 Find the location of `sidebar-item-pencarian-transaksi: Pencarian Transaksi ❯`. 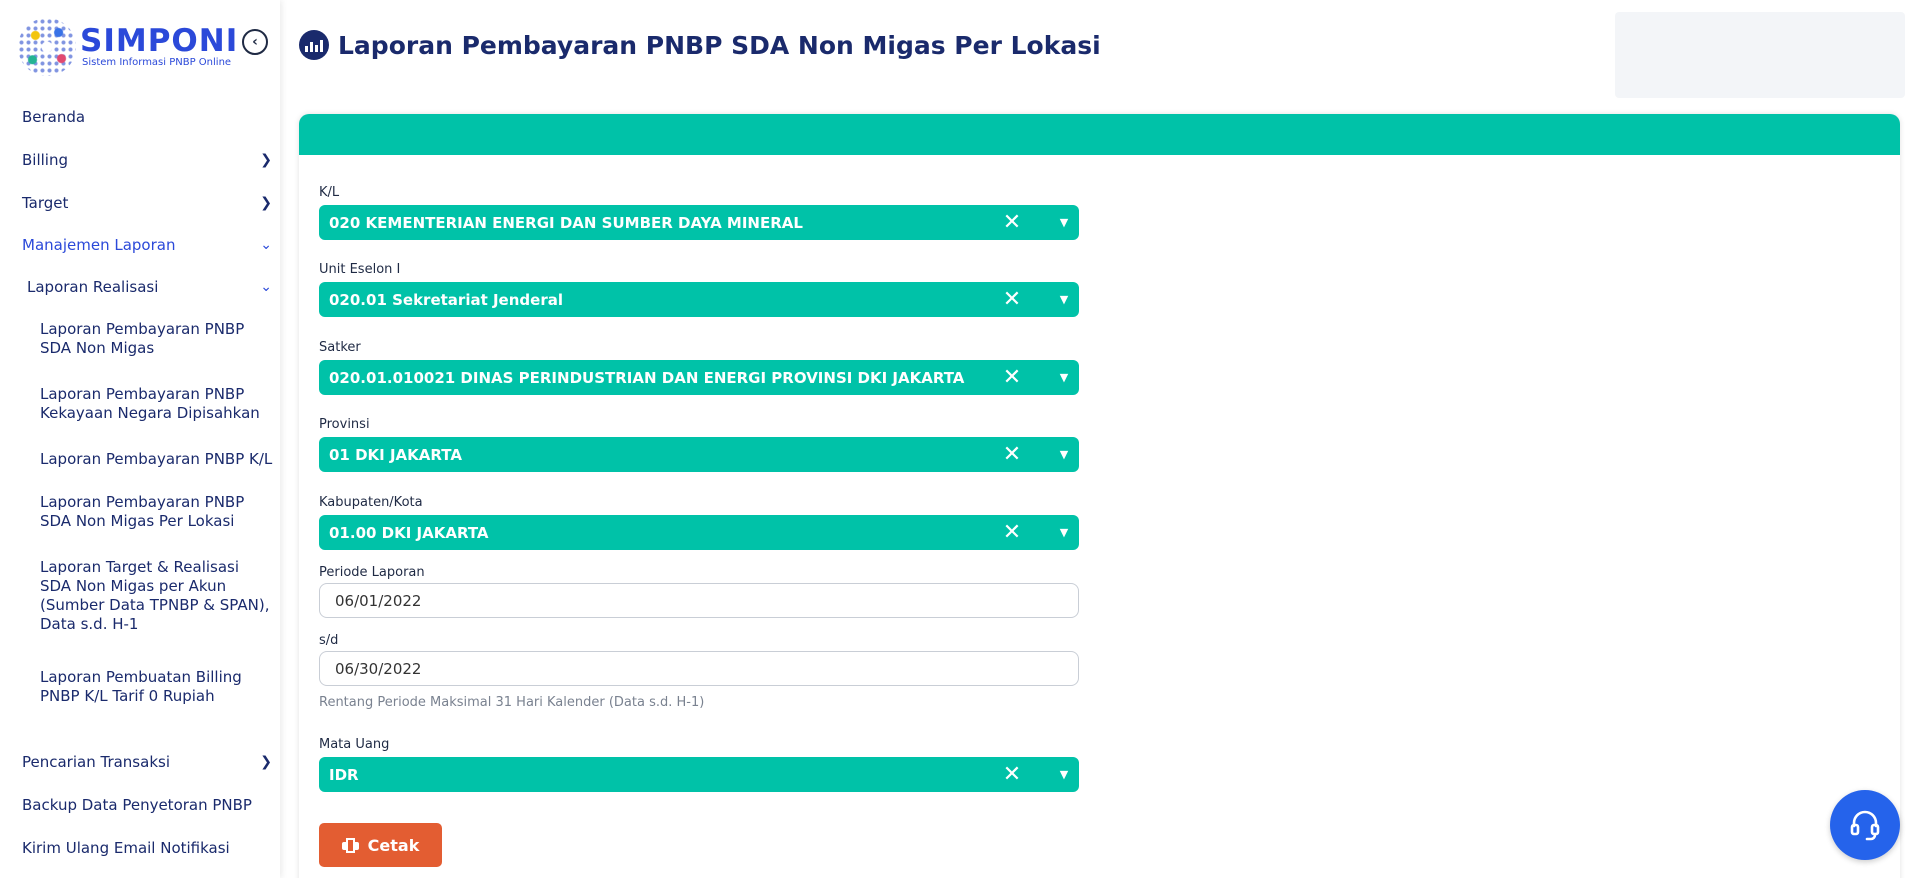

sidebar-item-pencarian-transaksi: Pencarian Transaksi ❯ is located at coordinates (147, 762).